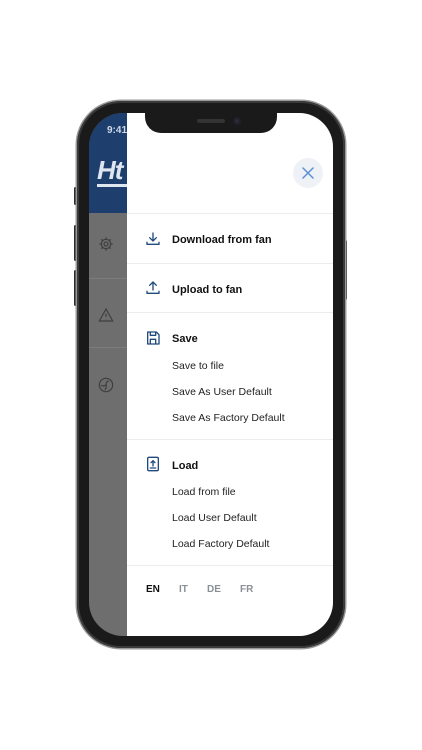 The width and height of the screenshot is (422, 750). Describe the element at coordinates (246, 589) in the screenshot. I see `language-fr: FR` at that location.